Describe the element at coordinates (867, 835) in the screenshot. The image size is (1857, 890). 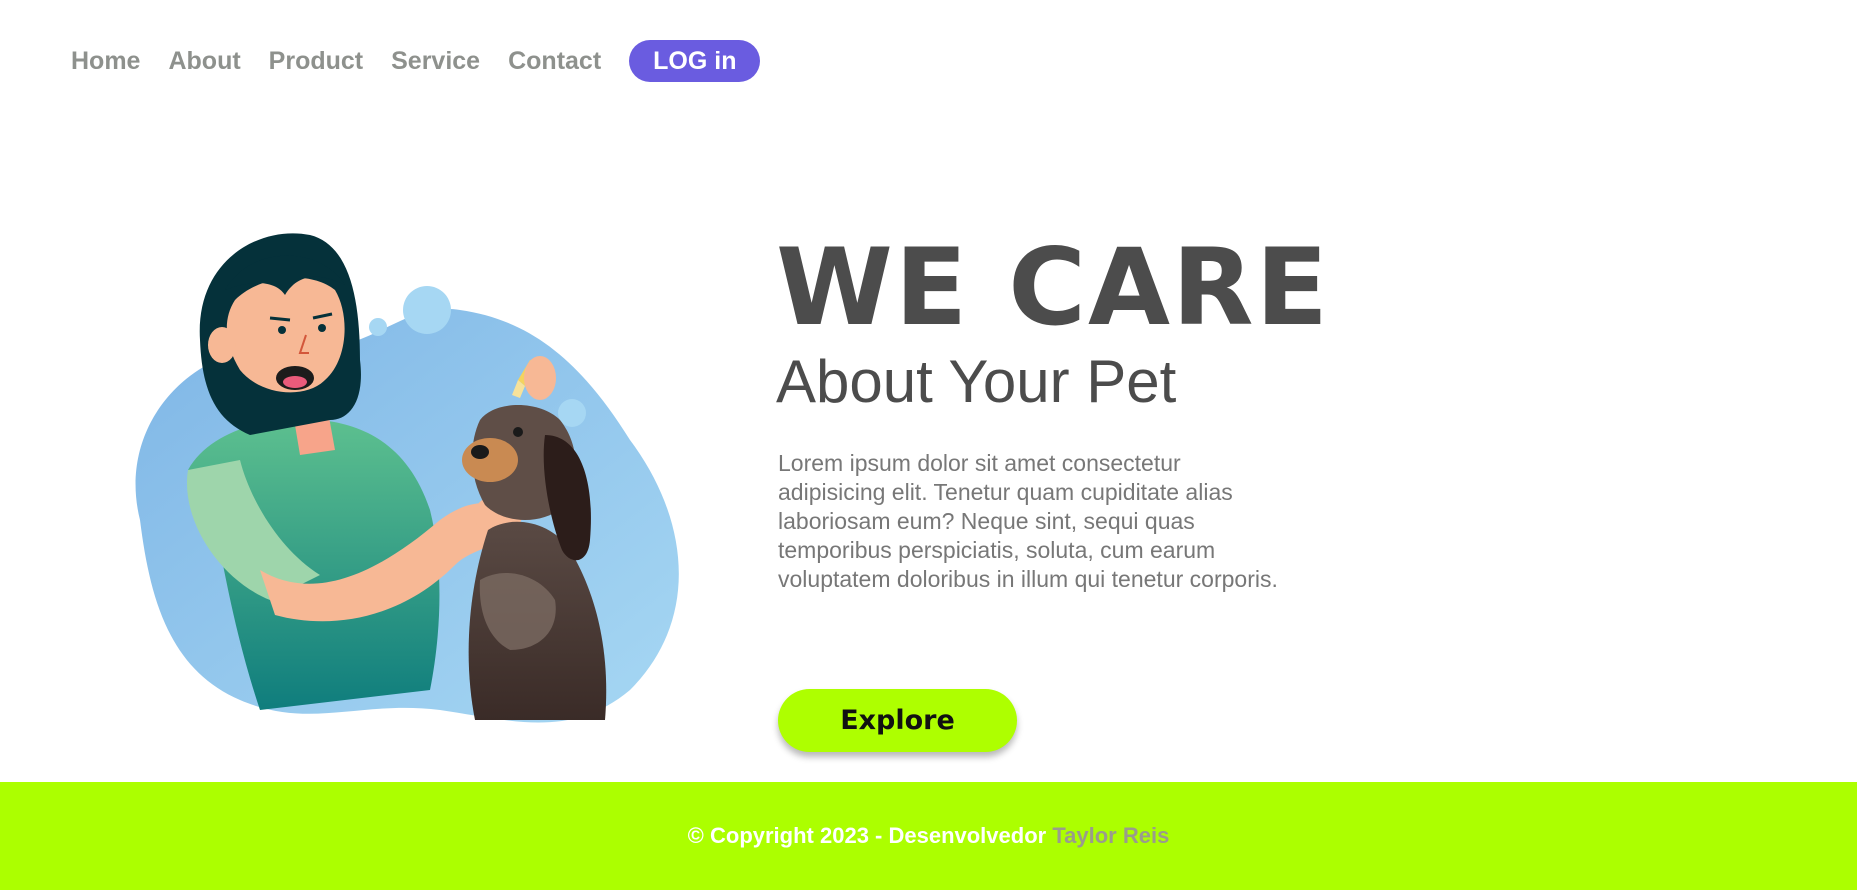
I see `copyright-text: © Copyright 2023 - Desenvolvedor` at that location.